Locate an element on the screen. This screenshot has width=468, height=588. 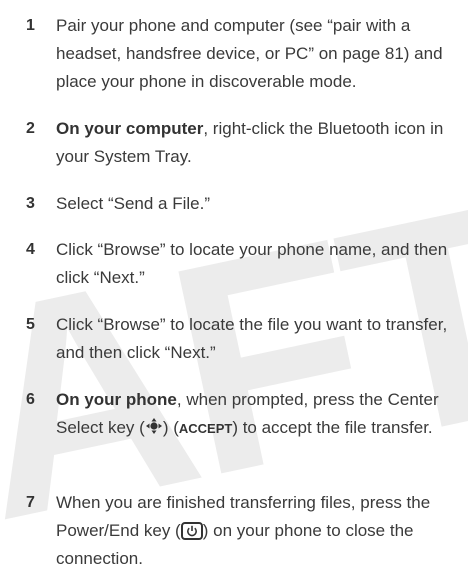
step-text: Select “Send a File.” is located at coordinates (133, 203).